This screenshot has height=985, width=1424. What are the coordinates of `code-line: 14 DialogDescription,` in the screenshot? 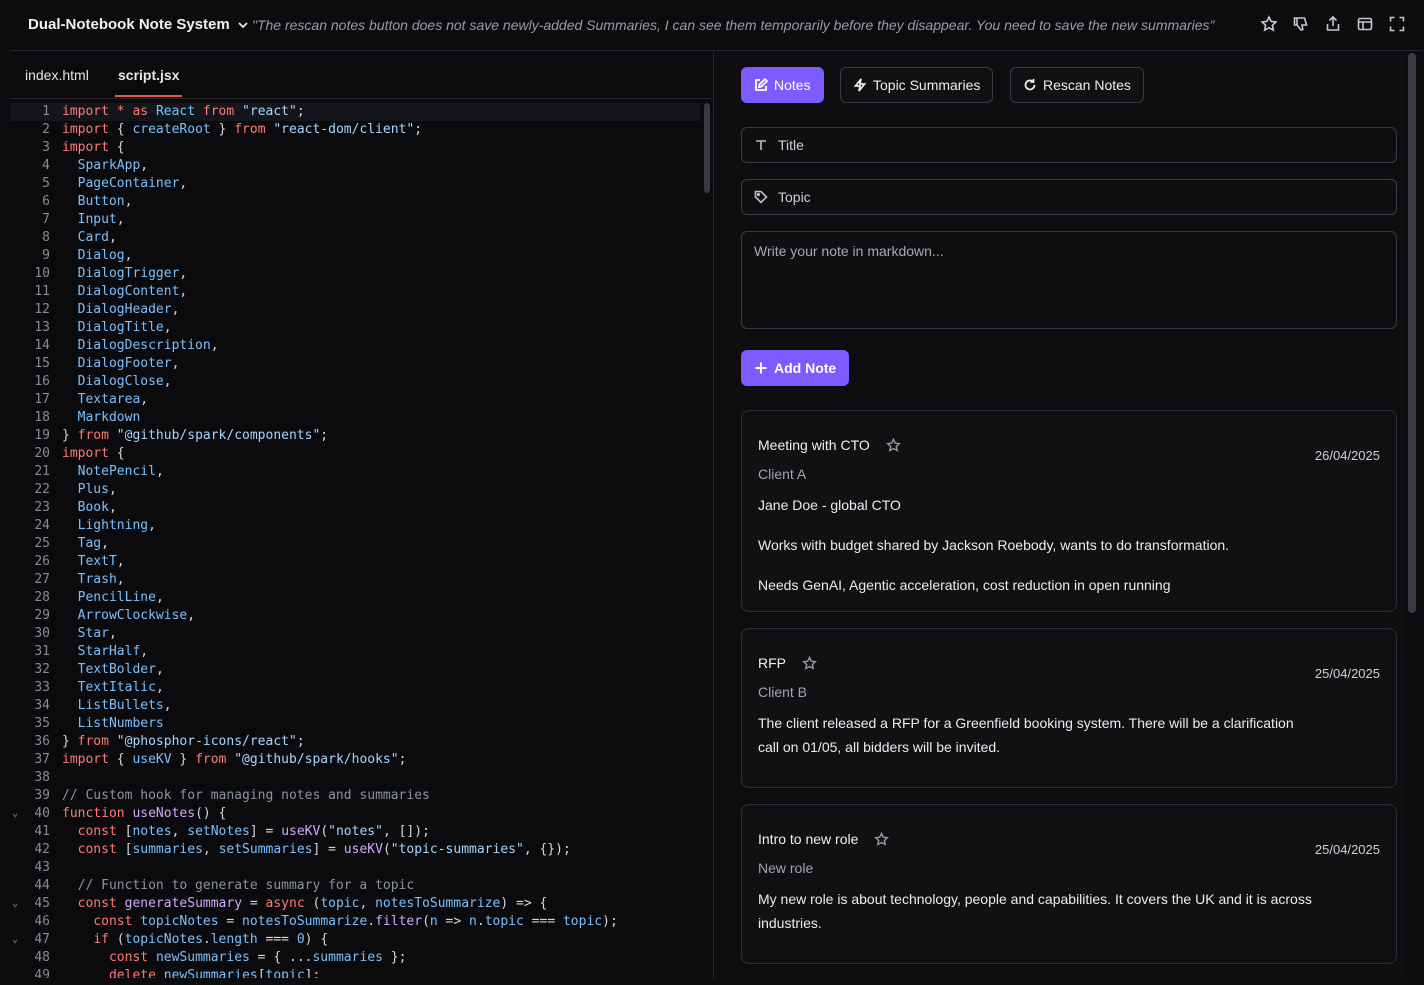 It's located at (355, 346).